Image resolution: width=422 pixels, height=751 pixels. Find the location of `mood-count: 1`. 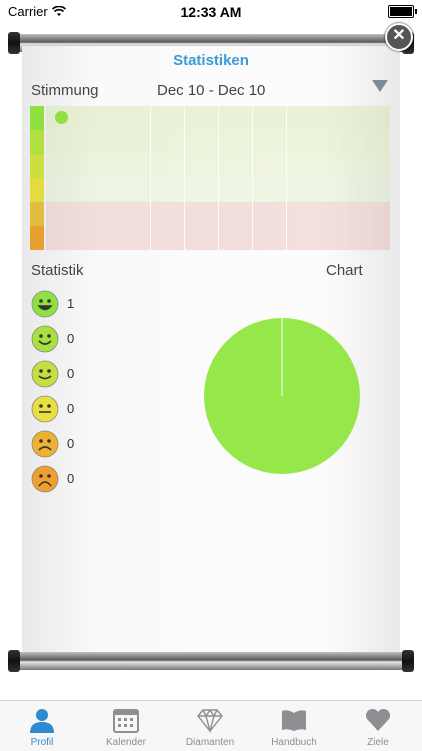

mood-count: 1 is located at coordinates (71, 303).